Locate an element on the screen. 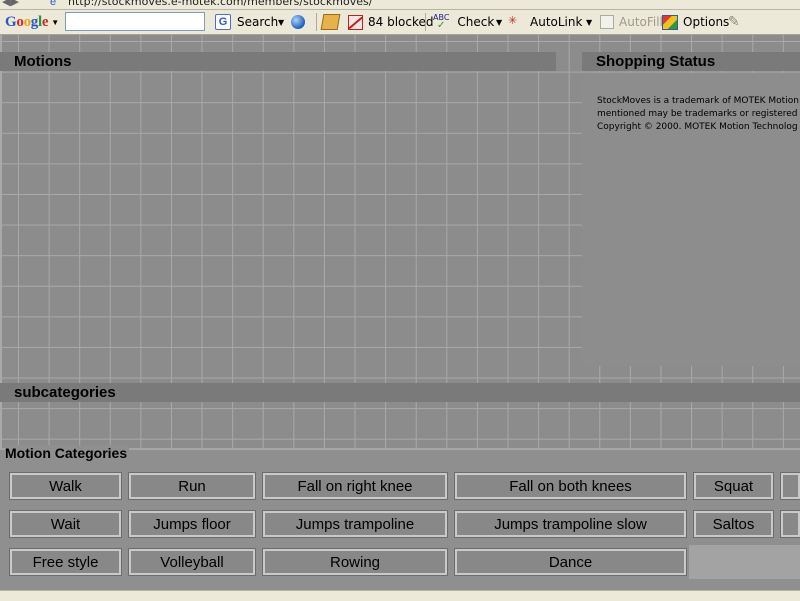  search-button: G Search is located at coordinates (246, 22).